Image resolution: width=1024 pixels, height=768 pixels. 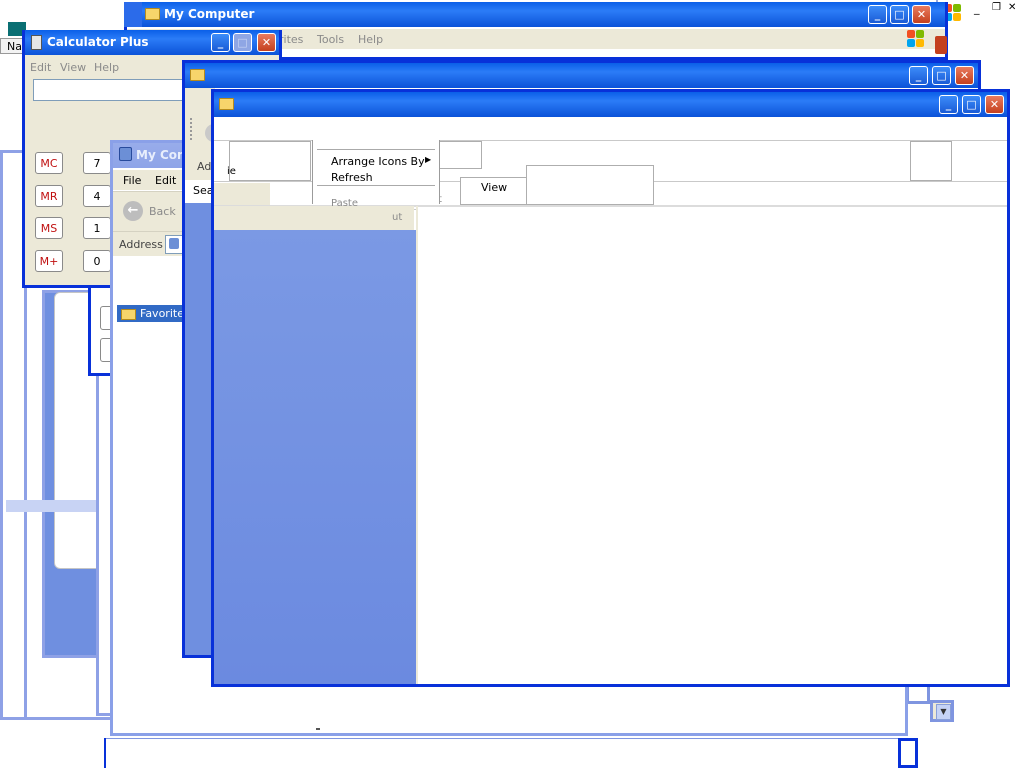 What do you see at coordinates (908, 753) in the screenshot?
I see `ghost-bottom-box` at bounding box center [908, 753].